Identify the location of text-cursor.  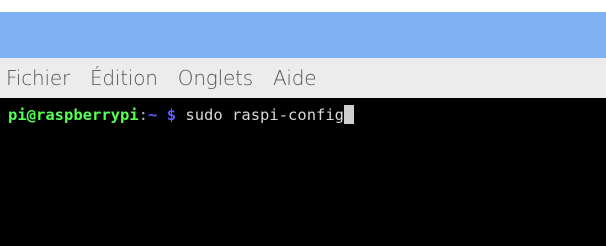
(349, 114).